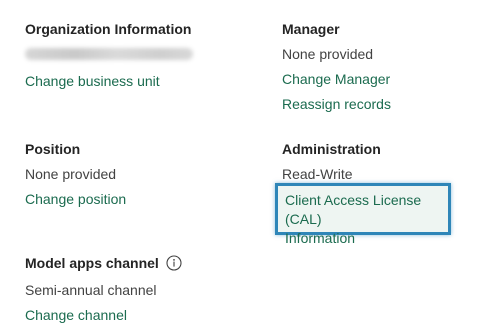 This screenshot has height=333, width=492. What do you see at coordinates (71, 174) in the screenshot?
I see `position-value: None provided` at bounding box center [71, 174].